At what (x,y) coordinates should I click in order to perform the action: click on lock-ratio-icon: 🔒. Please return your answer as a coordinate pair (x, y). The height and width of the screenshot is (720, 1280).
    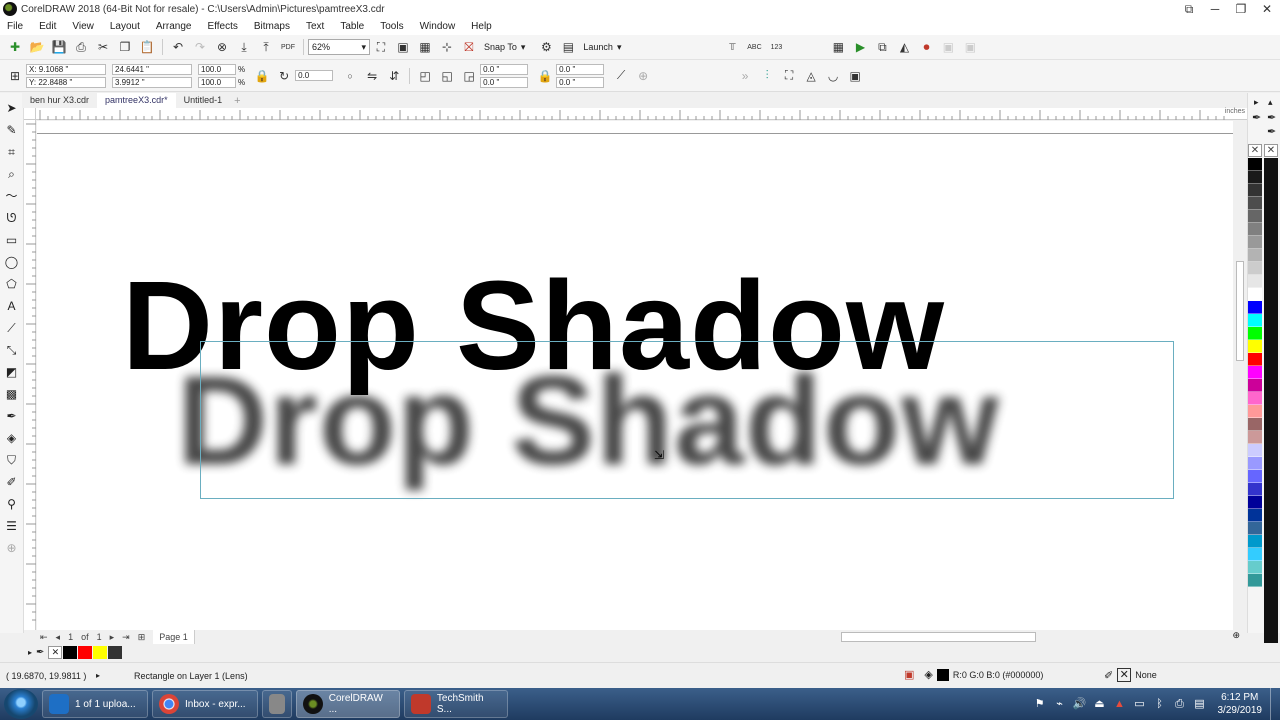
    Looking at the image, I should click on (262, 76).